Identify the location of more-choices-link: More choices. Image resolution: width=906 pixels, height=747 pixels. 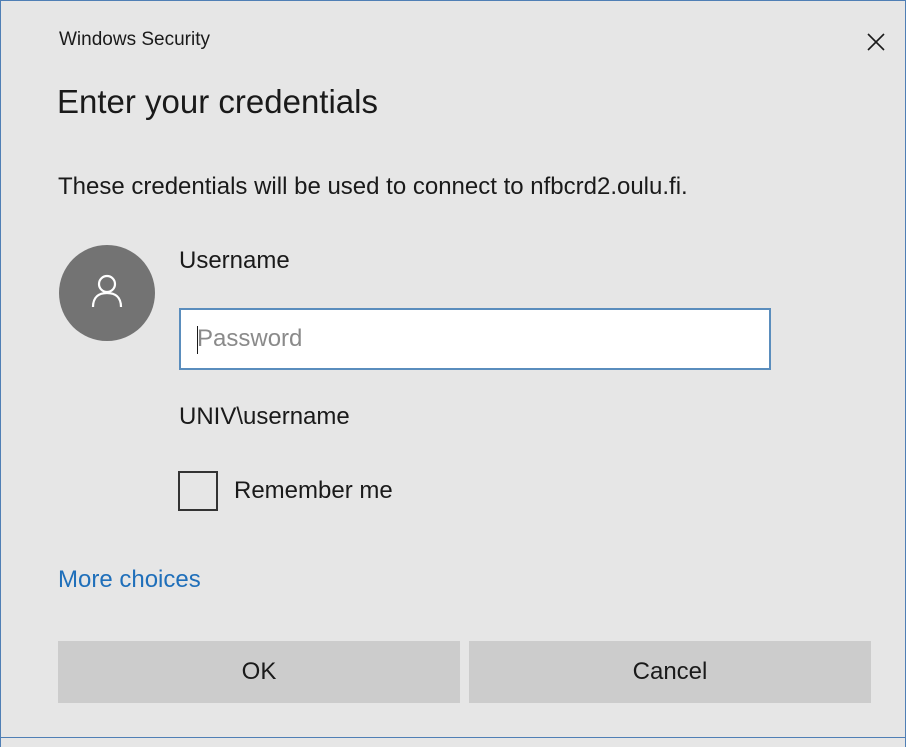
(129, 580).